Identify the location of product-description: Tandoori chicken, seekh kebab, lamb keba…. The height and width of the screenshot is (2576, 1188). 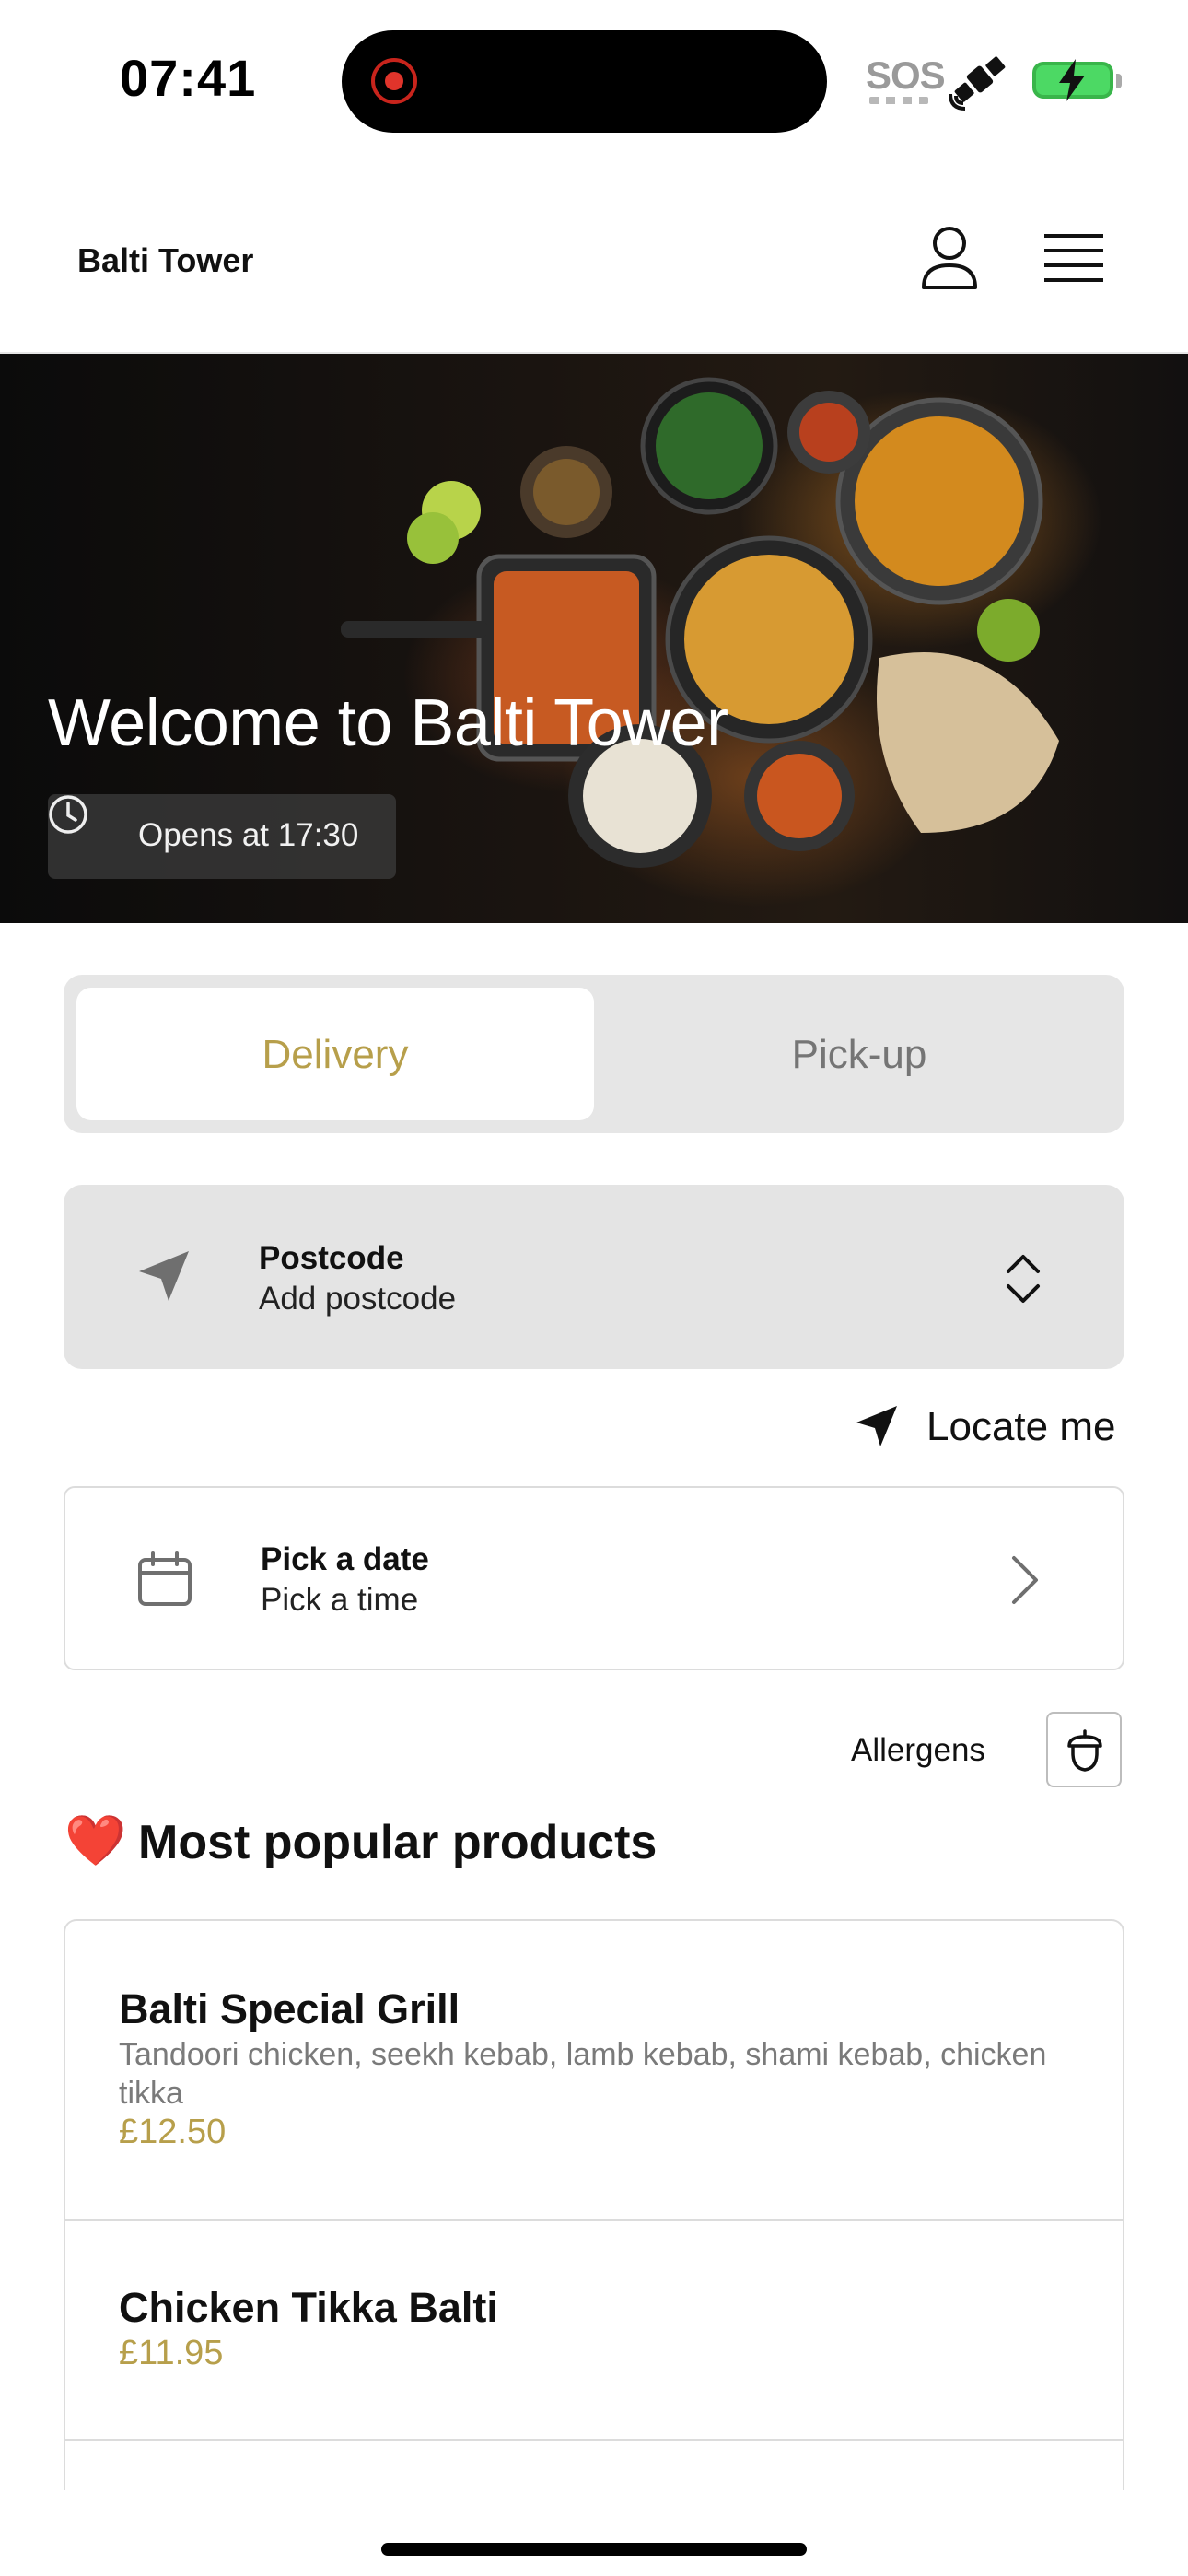
(583, 2074).